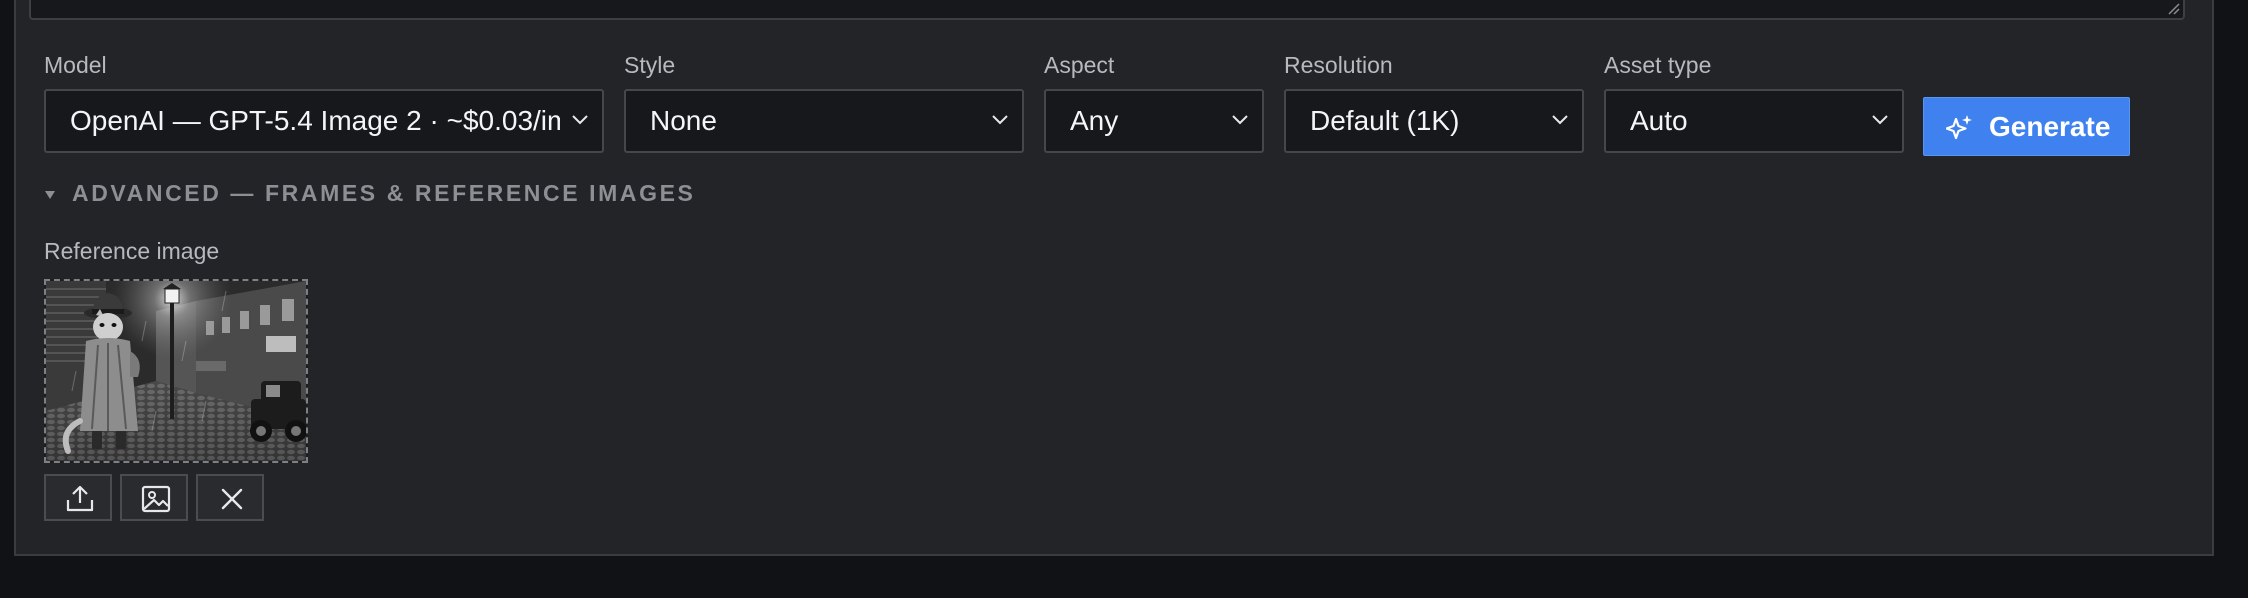  What do you see at coordinates (132, 251) in the screenshot?
I see `reference-image-label: Reference image` at bounding box center [132, 251].